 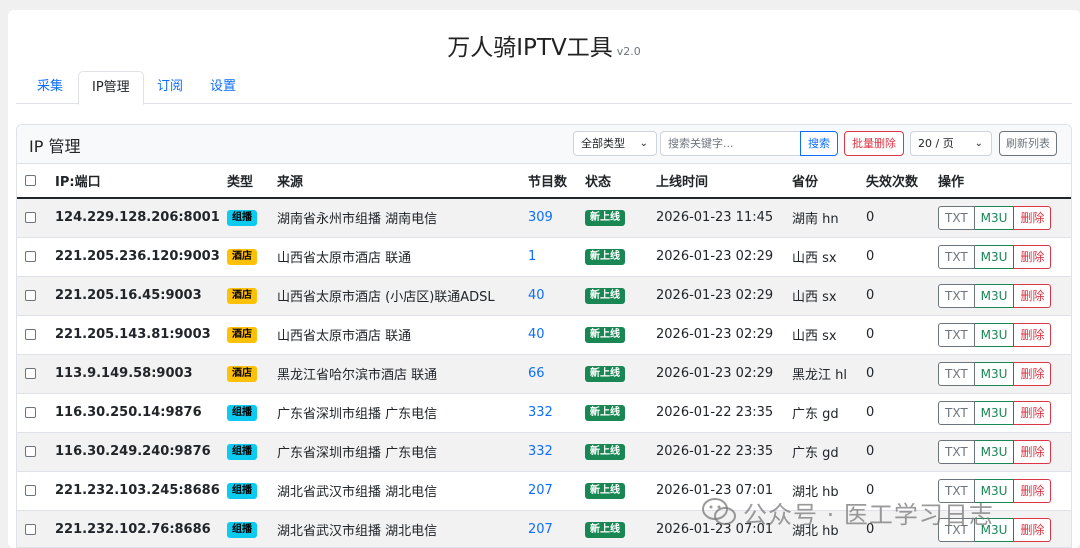 What do you see at coordinates (530, 48) in the screenshot?
I see `page-title: 万人骑IPTV工具` at bounding box center [530, 48].